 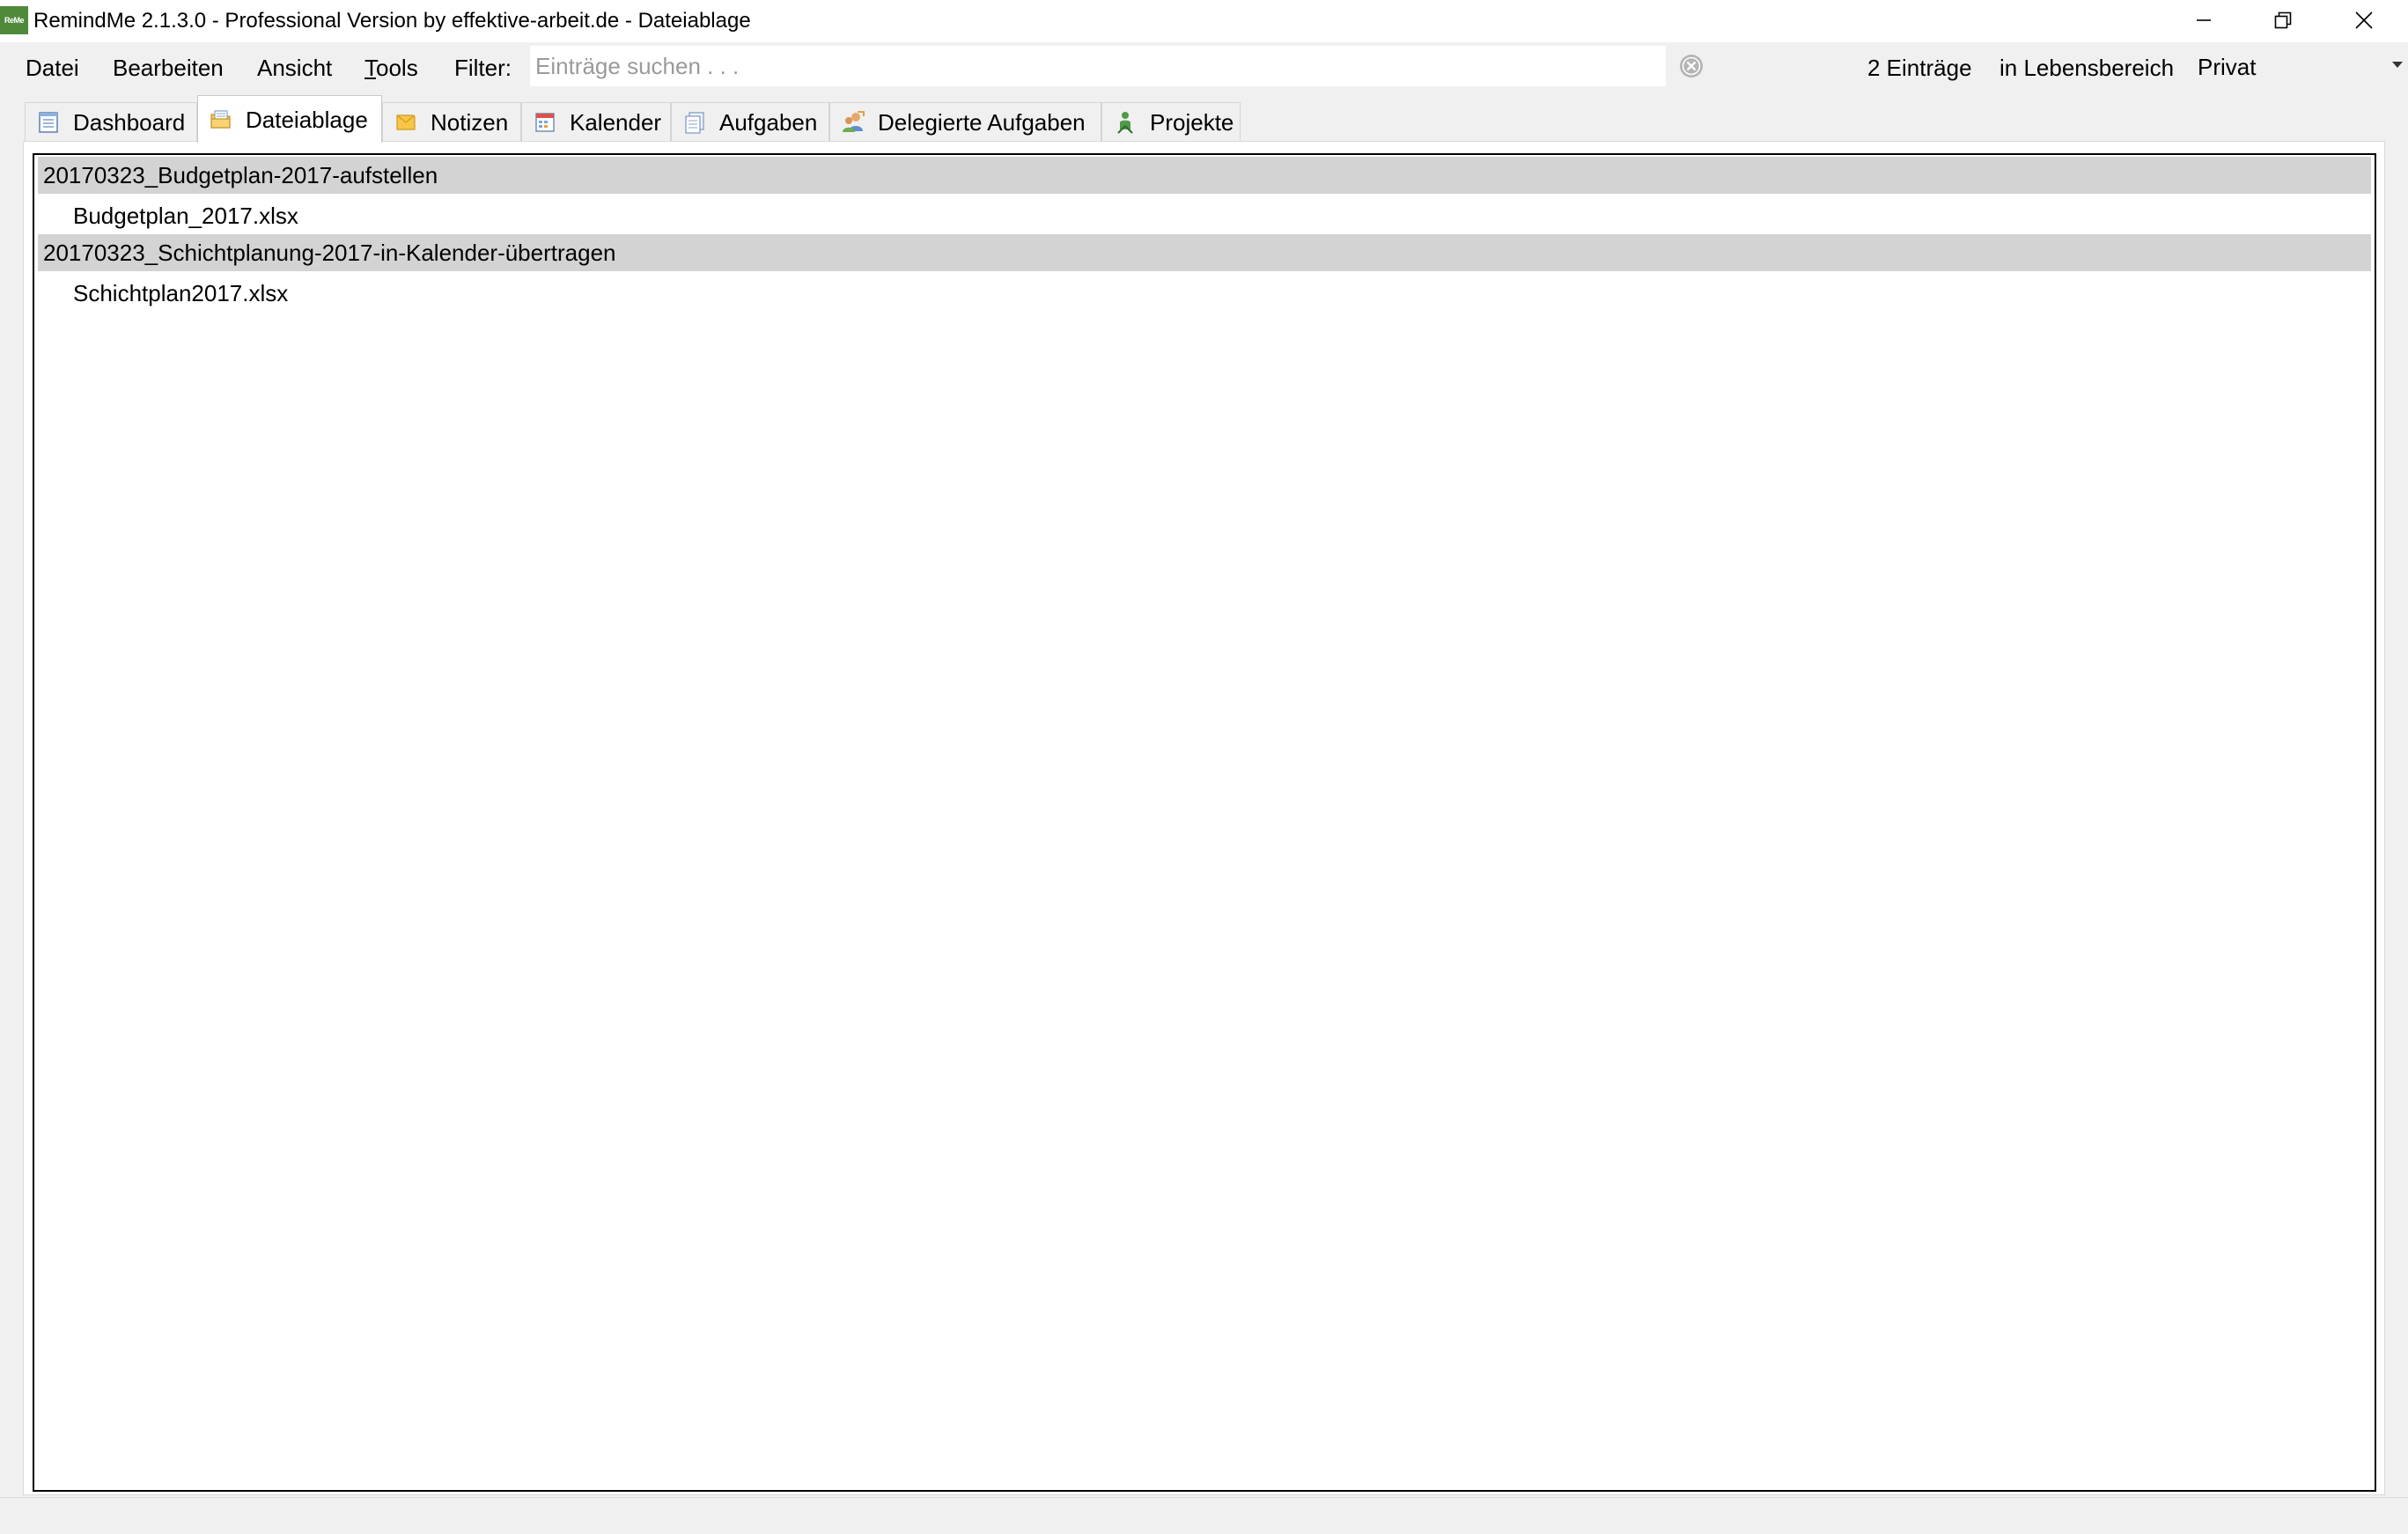 I want to click on chevron-down-icon, so click(x=2397, y=65).